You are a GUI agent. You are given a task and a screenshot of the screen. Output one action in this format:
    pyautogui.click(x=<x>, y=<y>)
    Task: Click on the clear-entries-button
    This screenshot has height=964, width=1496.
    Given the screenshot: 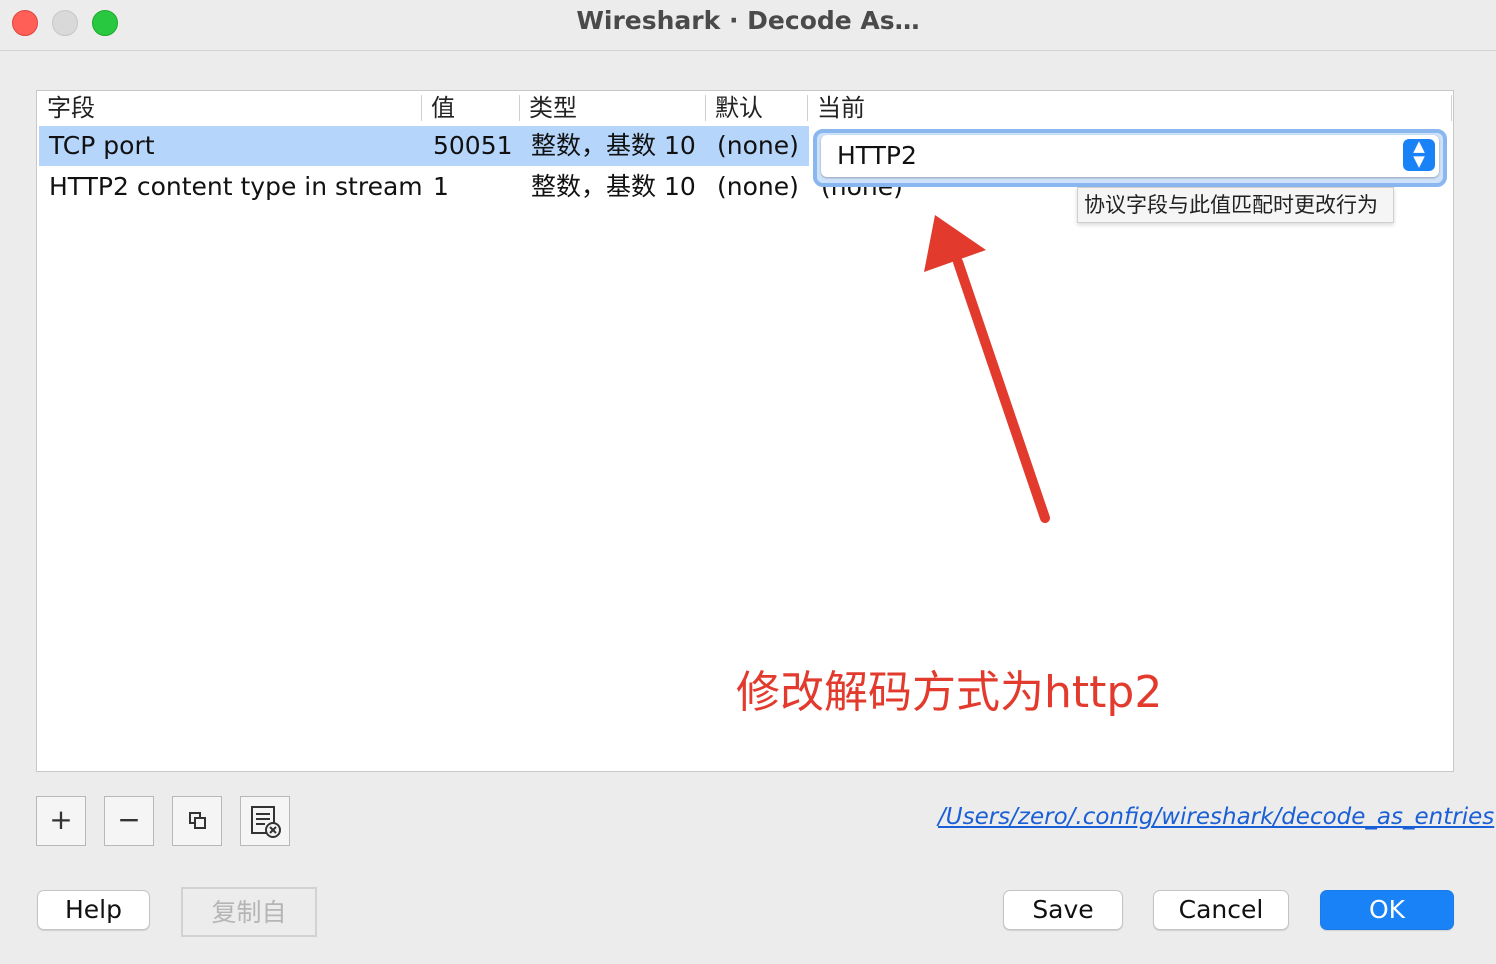 What is the action you would take?
    pyautogui.click(x=265, y=821)
    